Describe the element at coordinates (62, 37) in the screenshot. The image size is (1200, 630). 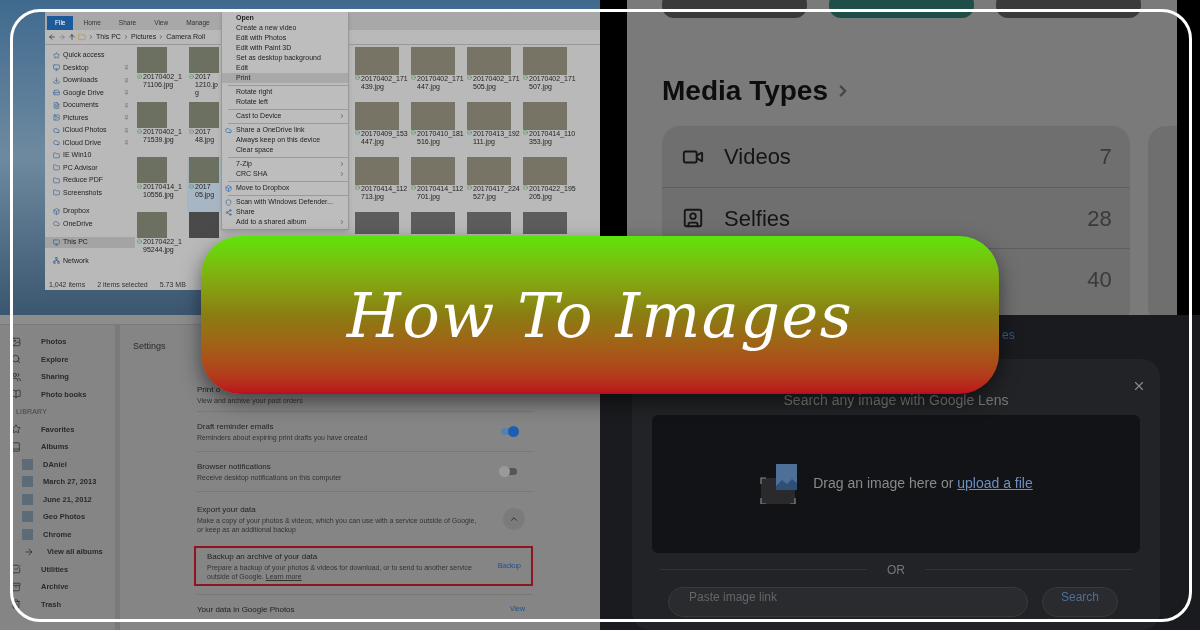
I see `forward-icon` at that location.